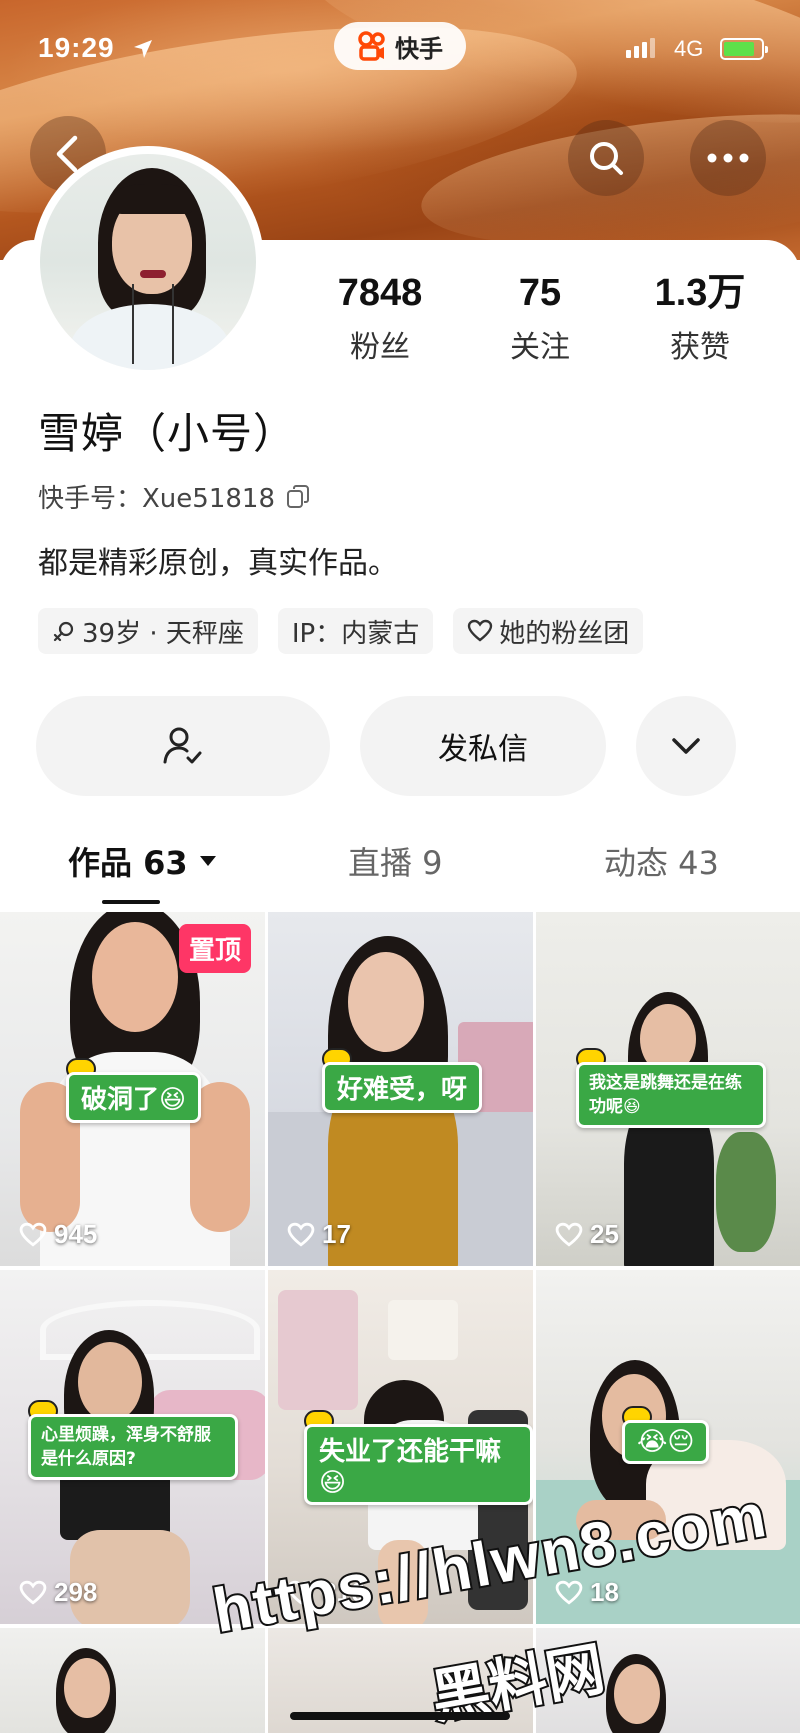 The image size is (800, 1733). What do you see at coordinates (167, 433) in the screenshot?
I see `profile-name: 雪婷（小号）` at bounding box center [167, 433].